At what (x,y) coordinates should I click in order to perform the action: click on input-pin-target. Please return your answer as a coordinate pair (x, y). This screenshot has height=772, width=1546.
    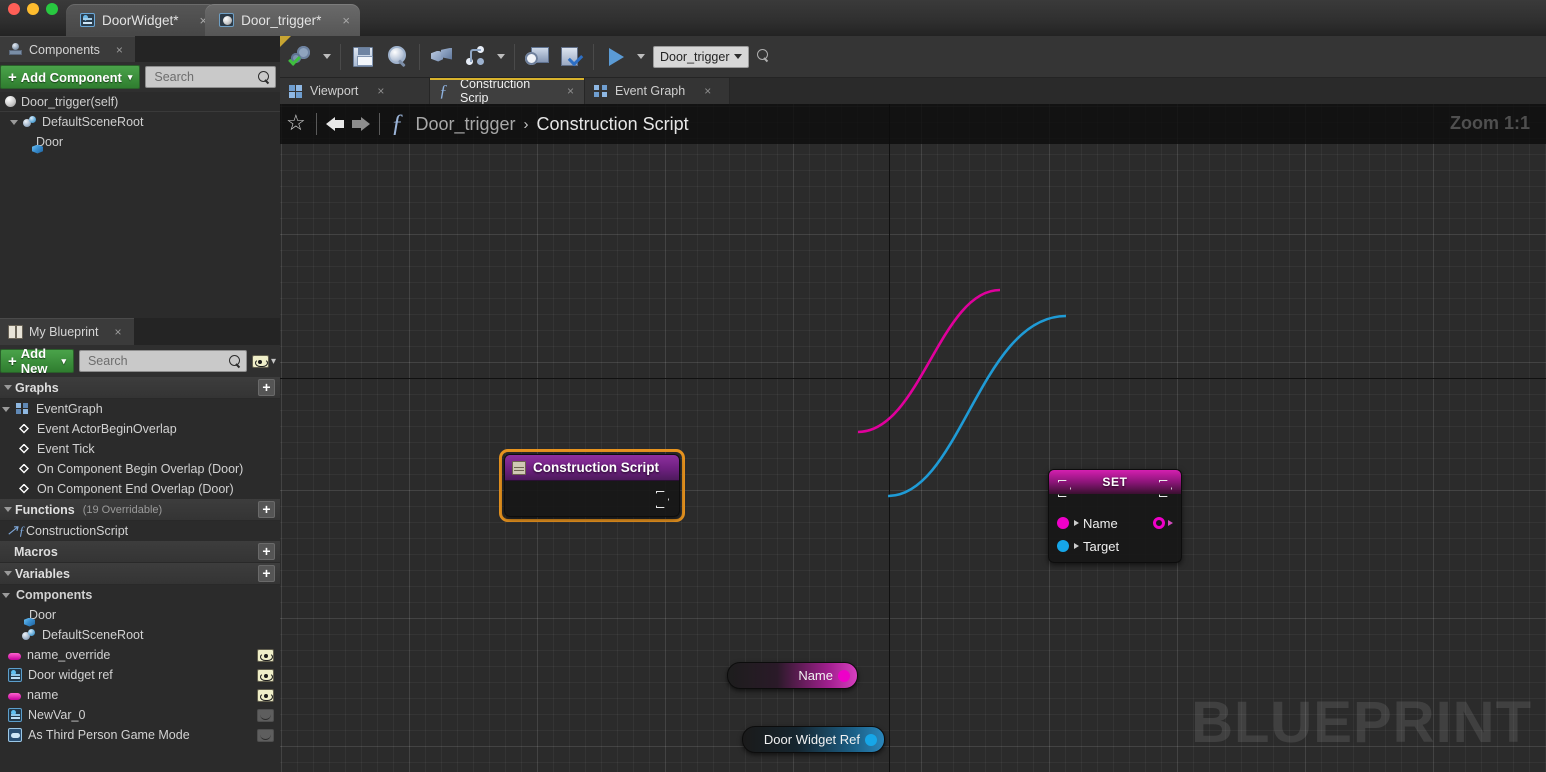
    Looking at the image, I should click on (1063, 546).